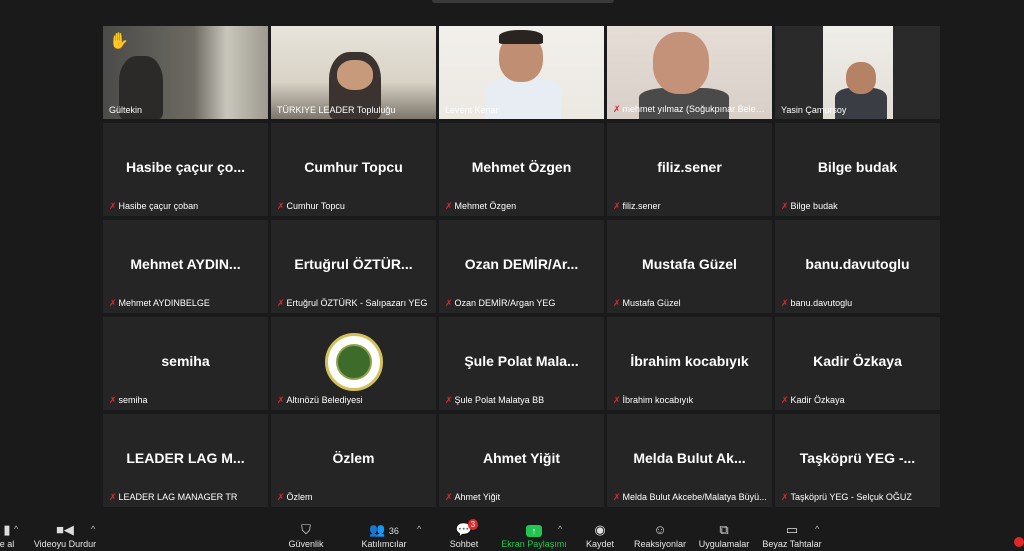  I want to click on record-icon: ◉, so click(600, 529).